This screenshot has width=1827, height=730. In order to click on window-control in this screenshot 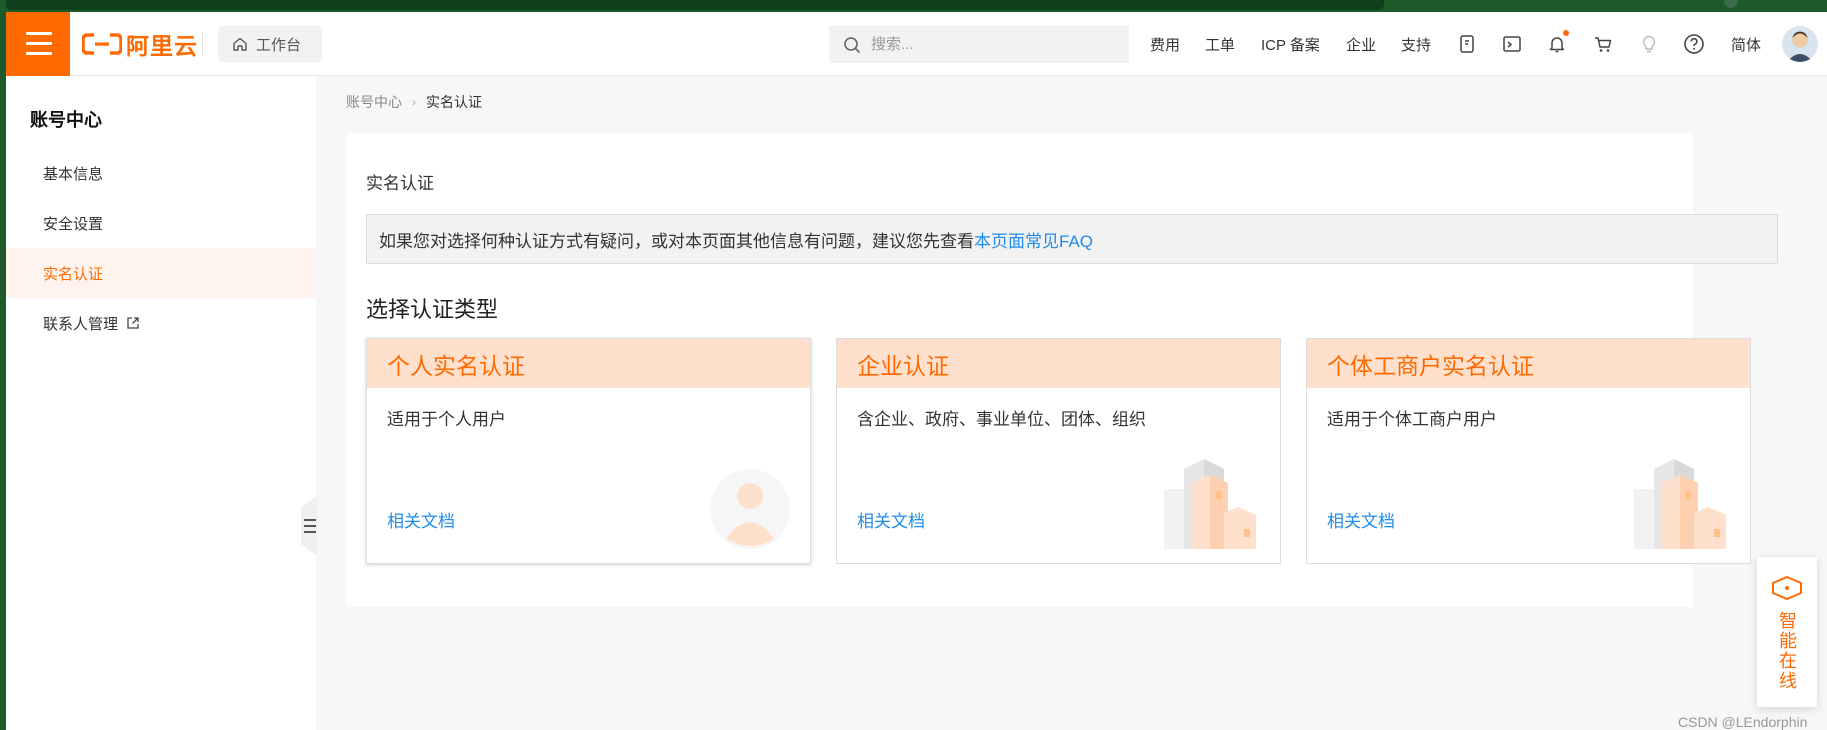, I will do `click(1731, 4)`.